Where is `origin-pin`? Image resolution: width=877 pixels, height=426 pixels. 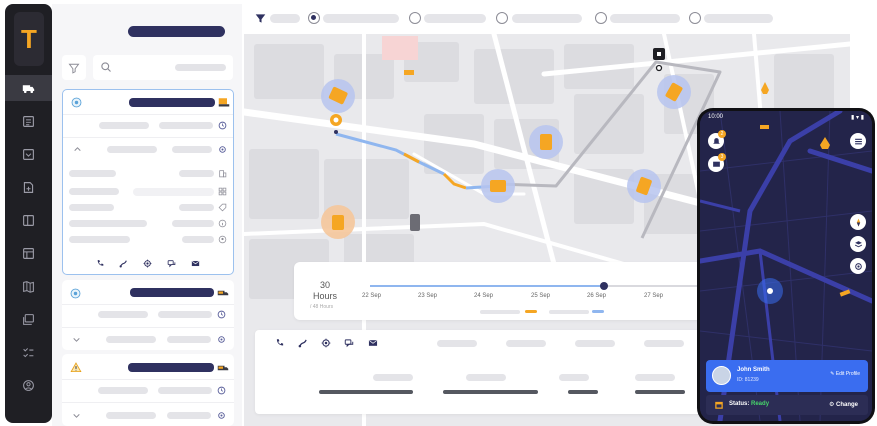 origin-pin is located at coordinates (336, 124).